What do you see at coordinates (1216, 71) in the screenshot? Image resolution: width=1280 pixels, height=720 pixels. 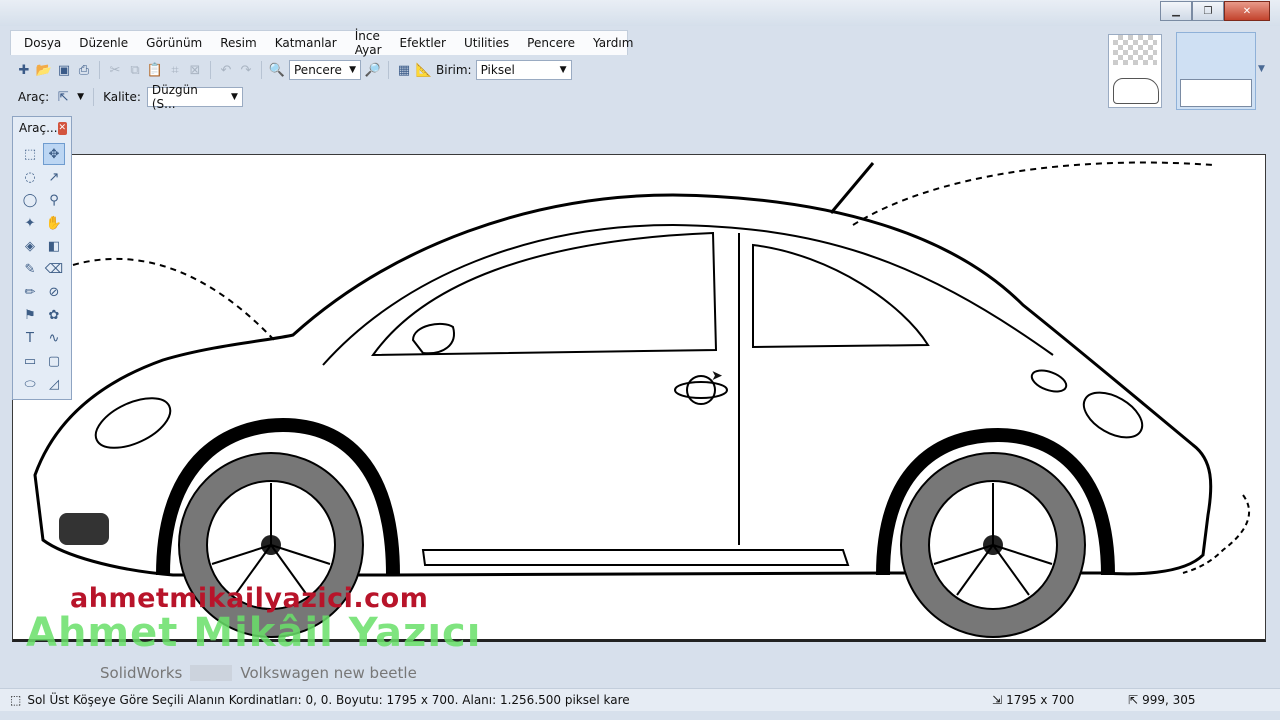 I see `layer-thumbnail` at bounding box center [1216, 71].